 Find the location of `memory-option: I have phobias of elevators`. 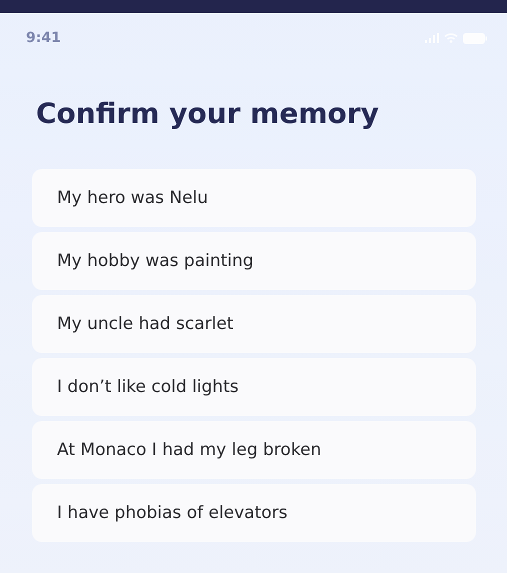

memory-option: I have phobias of elevators is located at coordinates (254, 513).